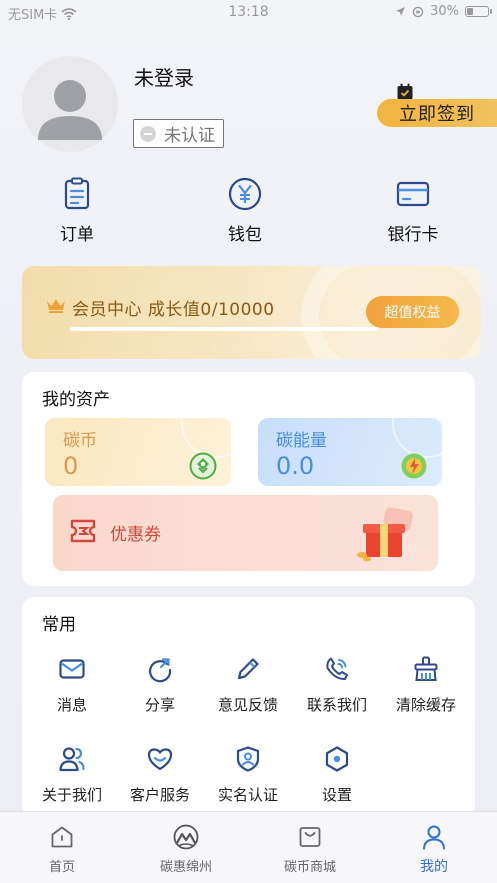  What do you see at coordinates (309, 867) in the screenshot?
I see `tab-carbon-mall-label: 碳币商城` at bounding box center [309, 867].